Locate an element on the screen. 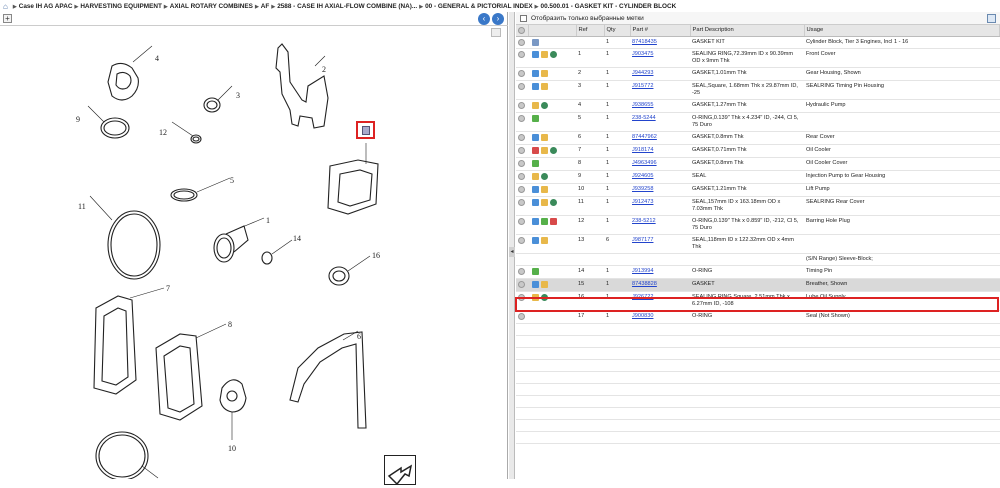  part-number-link: 87438828 is located at coordinates (644, 284).